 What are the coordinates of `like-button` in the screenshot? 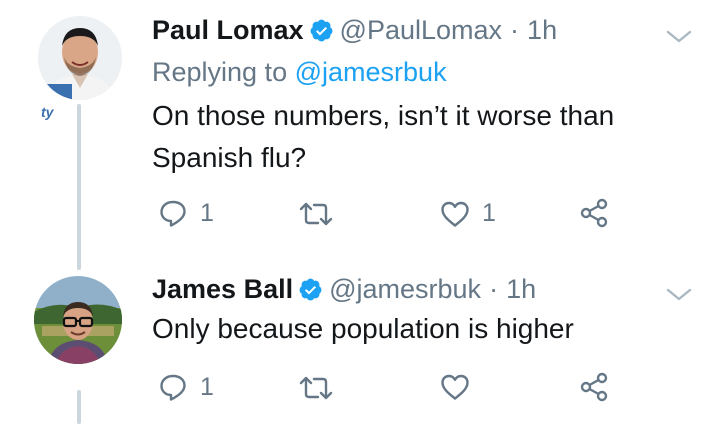 It's located at (461, 387).